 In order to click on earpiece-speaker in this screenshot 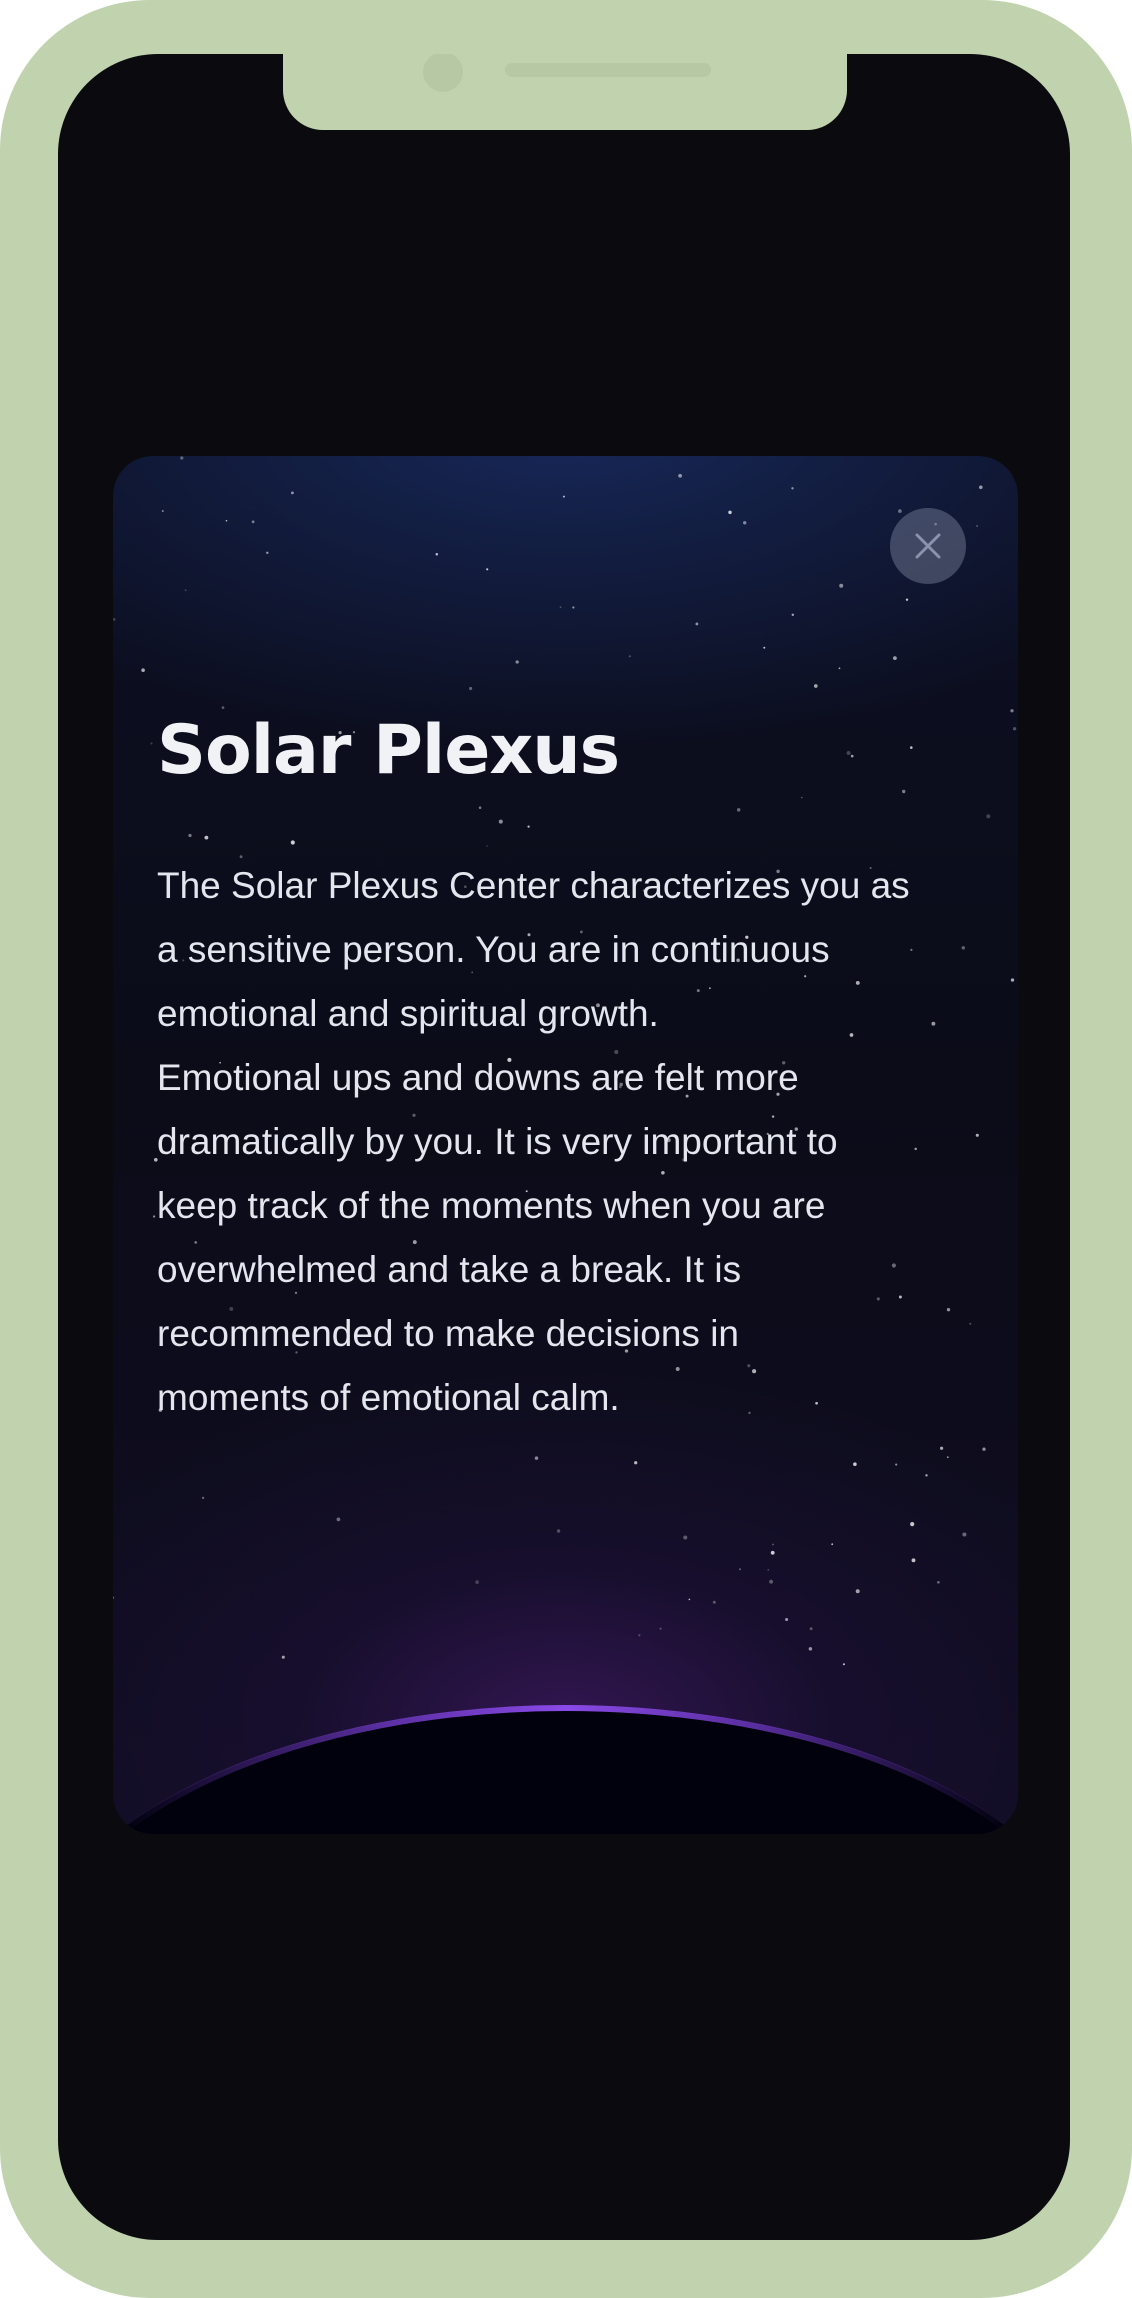, I will do `click(608, 70)`.